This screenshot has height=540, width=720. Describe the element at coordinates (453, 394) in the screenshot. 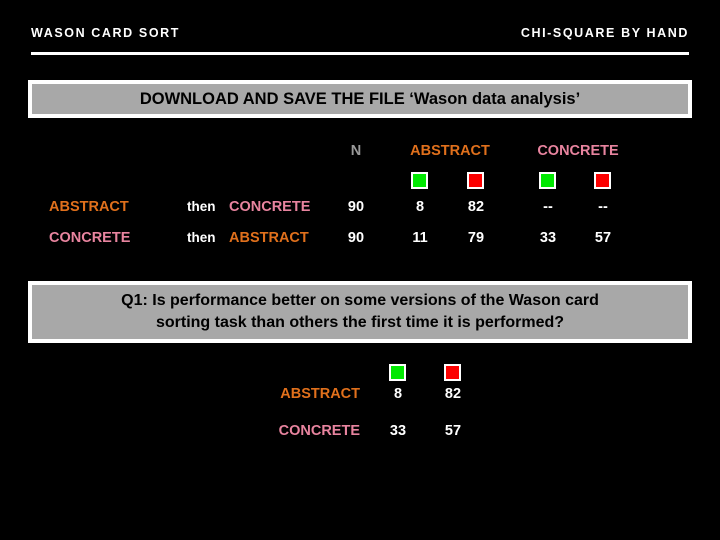

I see `bottom-cell-red: 82` at that location.